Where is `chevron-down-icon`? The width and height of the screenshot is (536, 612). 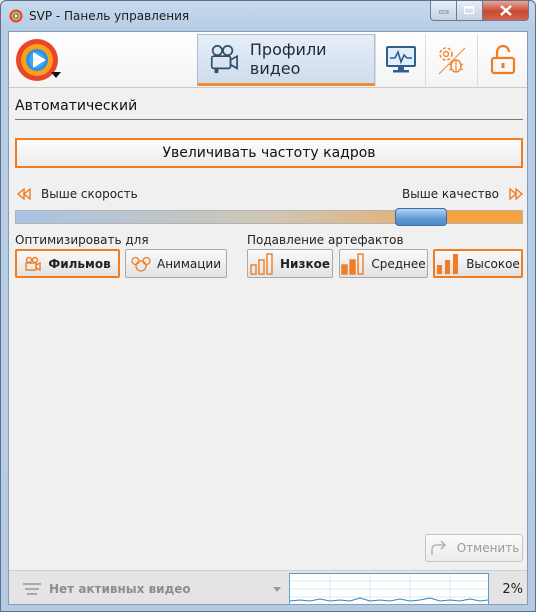 chevron-down-icon is located at coordinates (277, 589).